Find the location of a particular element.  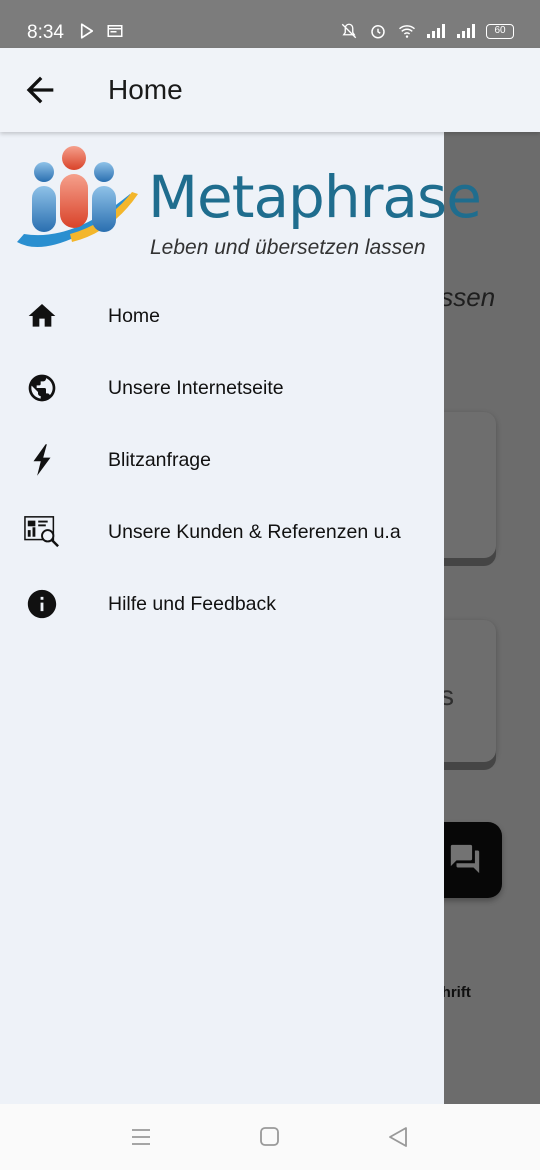

system-nav-bar is located at coordinates (270, 1137).